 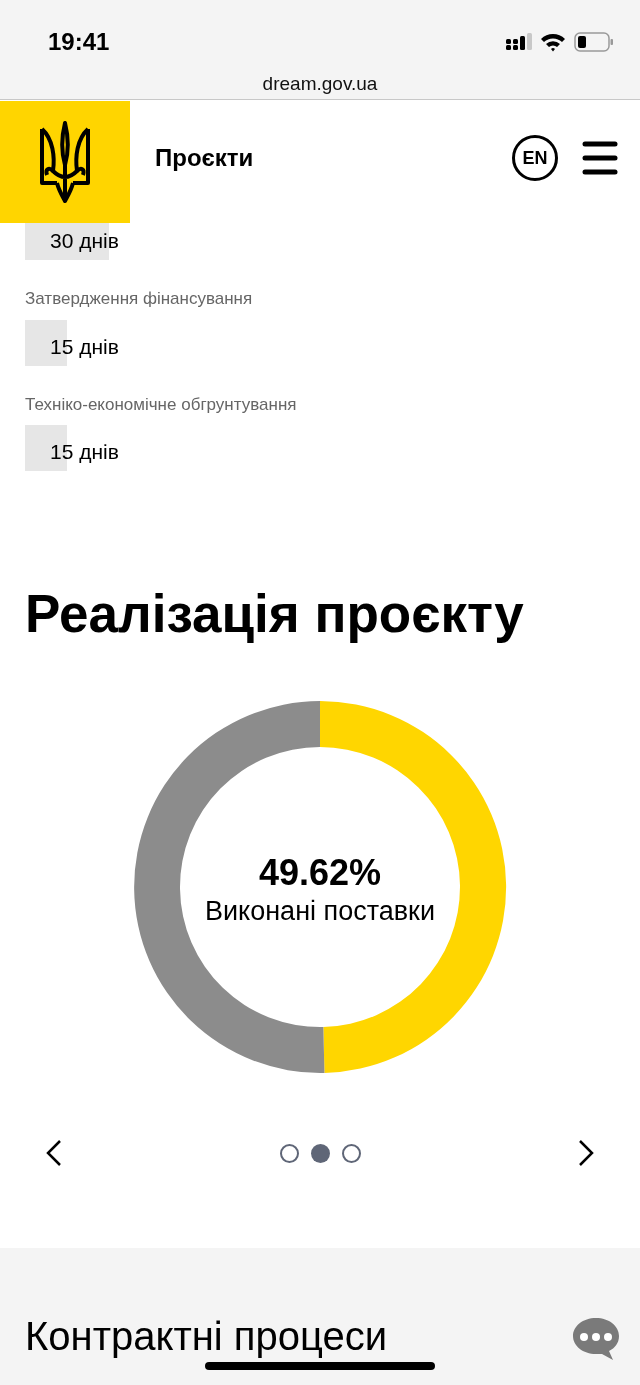 I want to click on menu-icon, so click(x=600, y=158).